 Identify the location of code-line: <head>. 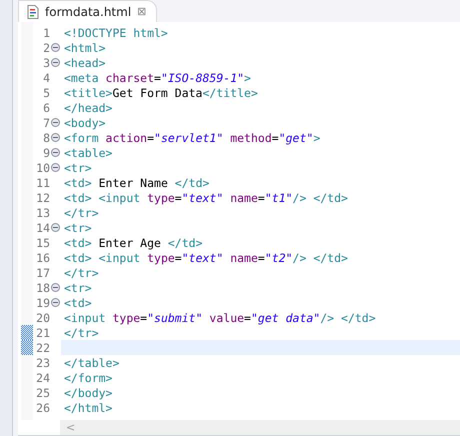
(85, 62).